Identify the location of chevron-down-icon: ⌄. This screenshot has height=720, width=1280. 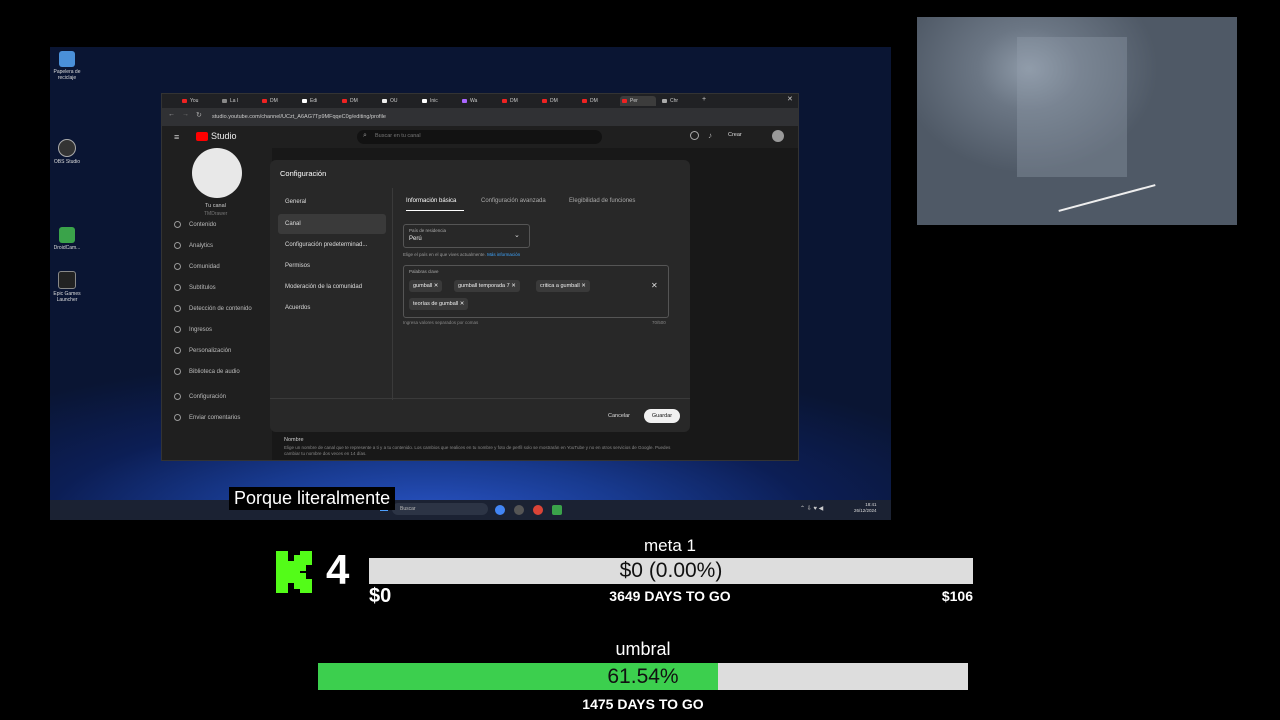
(517, 235).